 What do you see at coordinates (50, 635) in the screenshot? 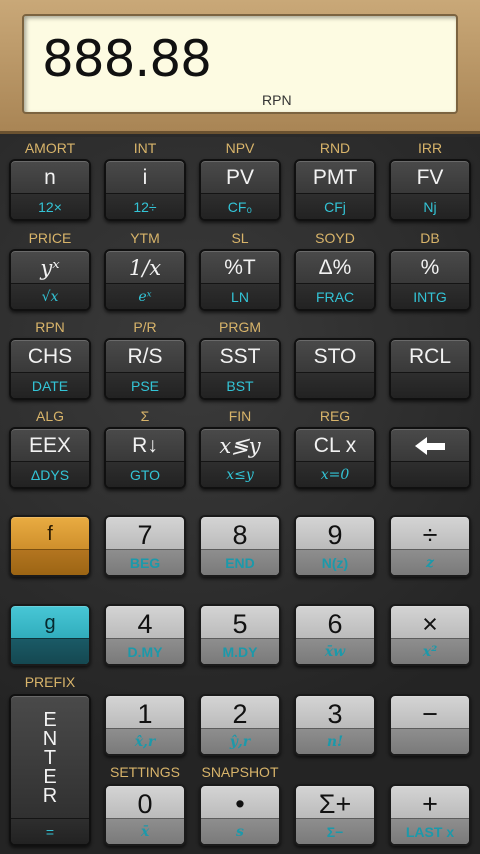
I see `key-g-shift: g` at bounding box center [50, 635].